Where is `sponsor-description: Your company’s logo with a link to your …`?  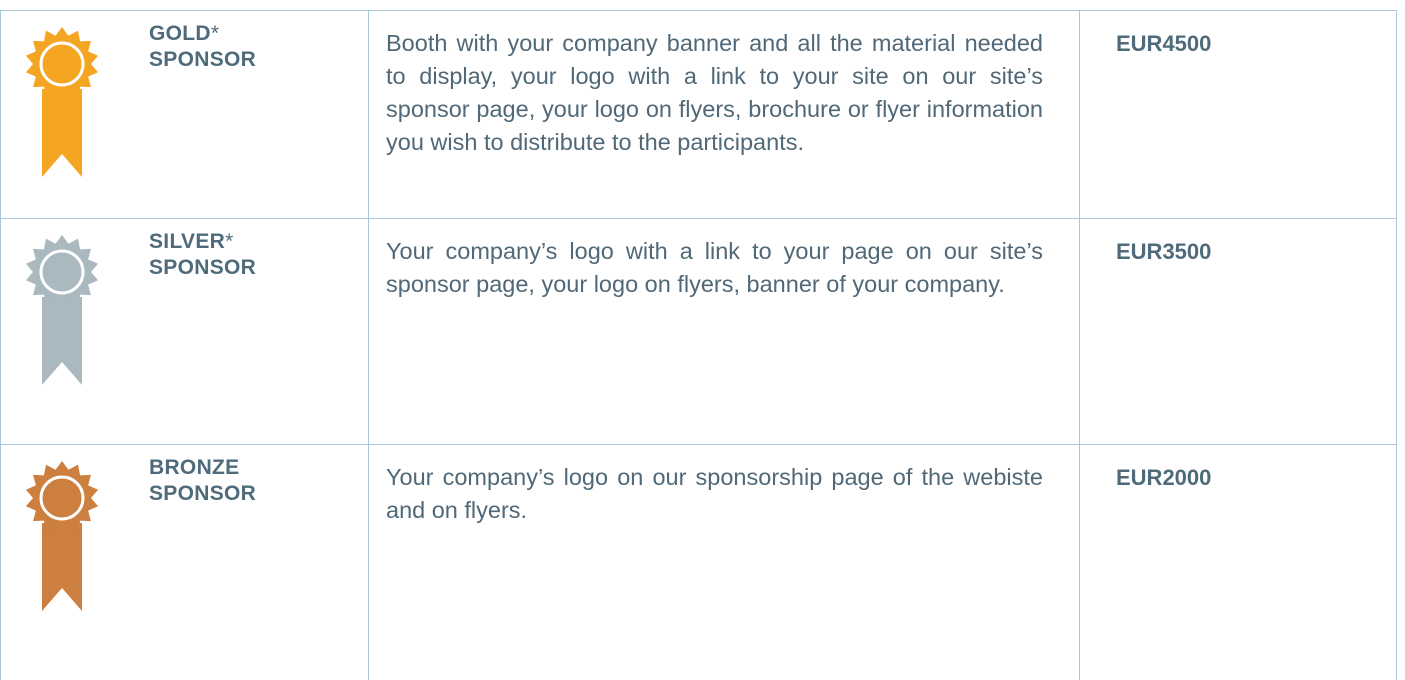
sponsor-description: Your company’s logo with a link to your … is located at coordinates (714, 267).